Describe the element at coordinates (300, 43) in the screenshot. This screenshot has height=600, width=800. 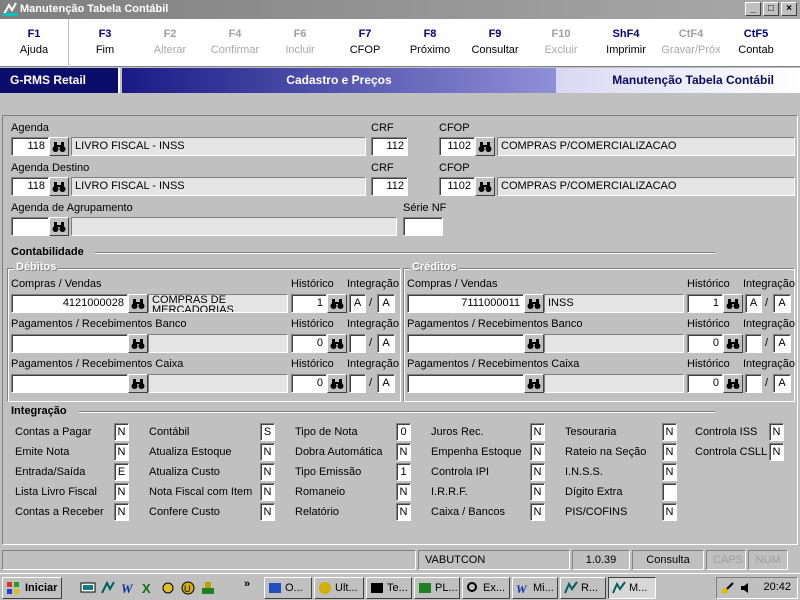
I see `fkey-incluir: F6 Incluir` at that location.